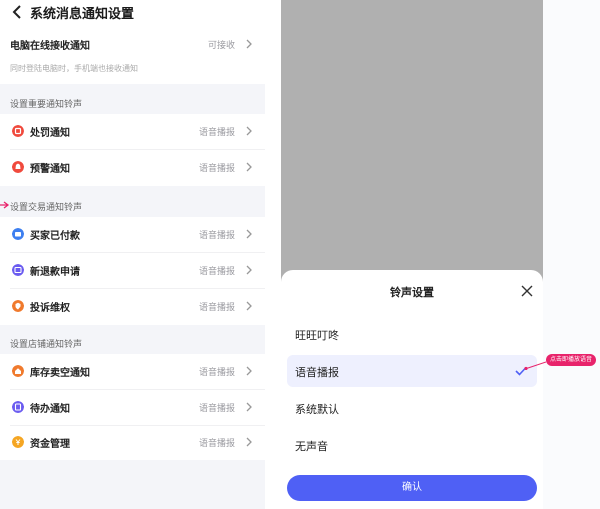 The image size is (600, 509). I want to click on header: 系统消息通知设置, so click(132, 13).